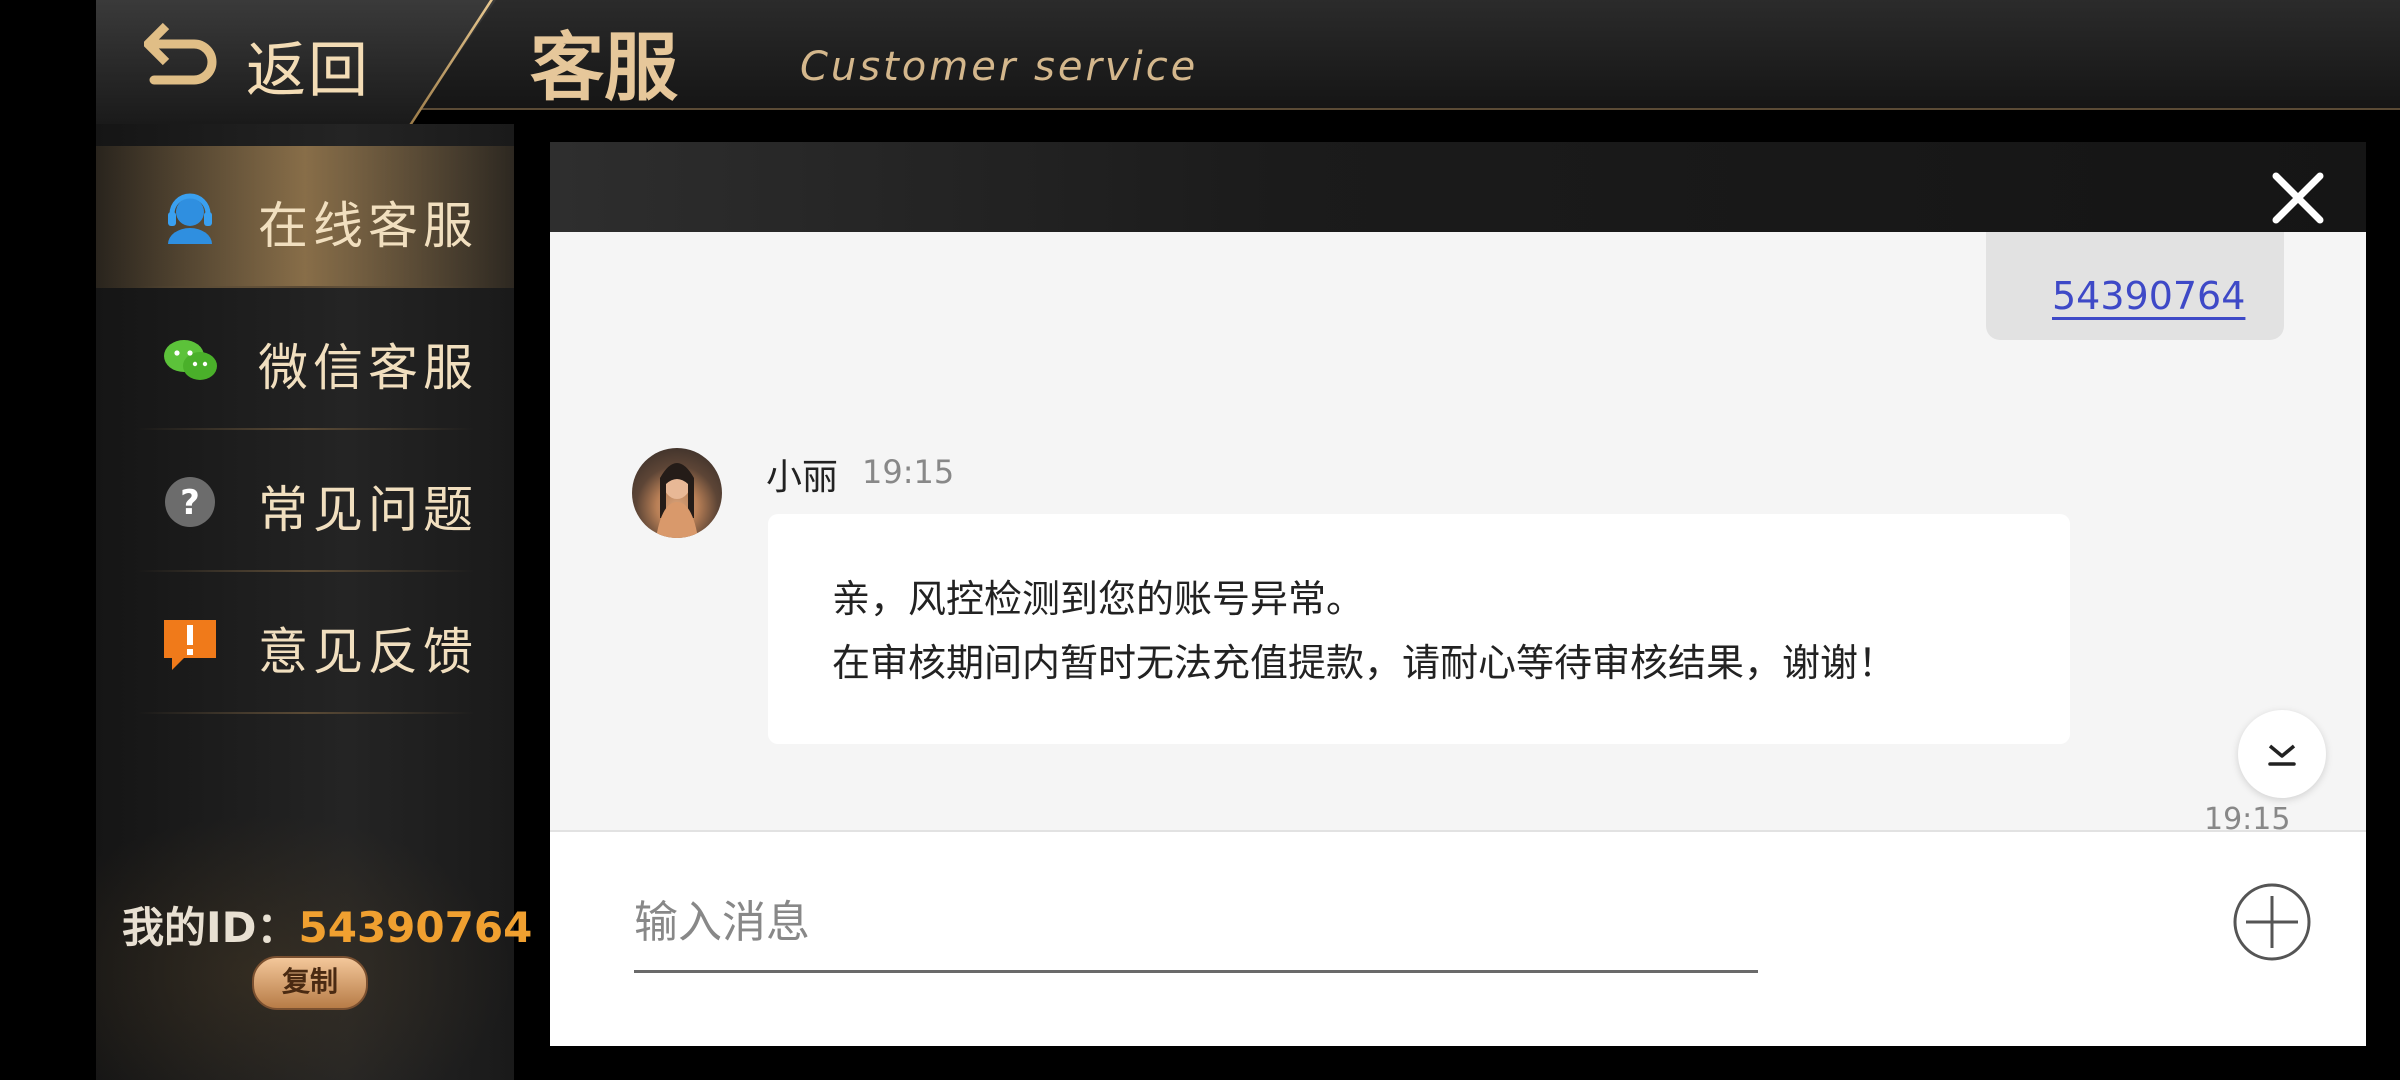  I want to click on back-button: 返回, so click(296, 63).